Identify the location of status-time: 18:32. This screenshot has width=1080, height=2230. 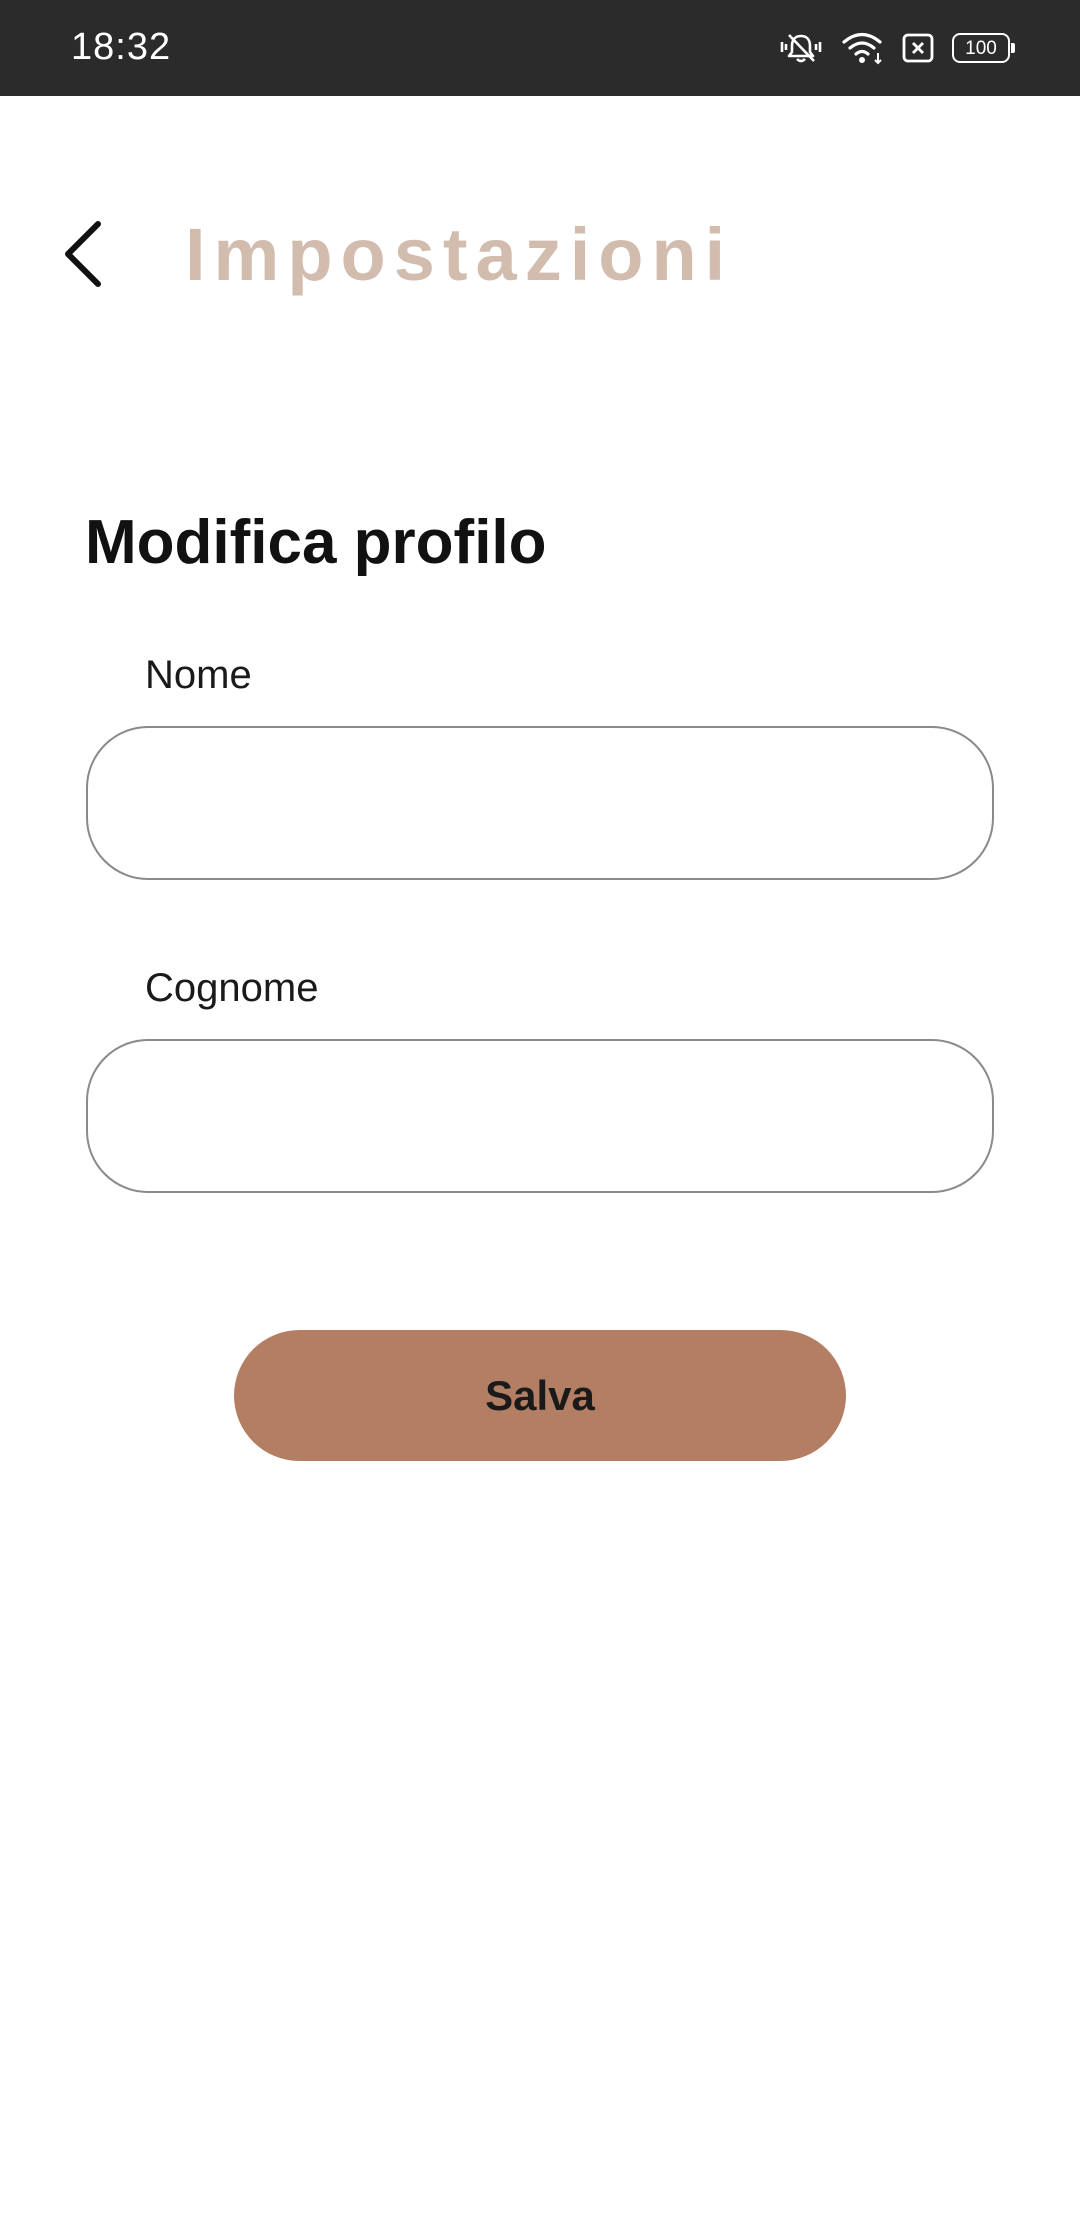
(121, 47).